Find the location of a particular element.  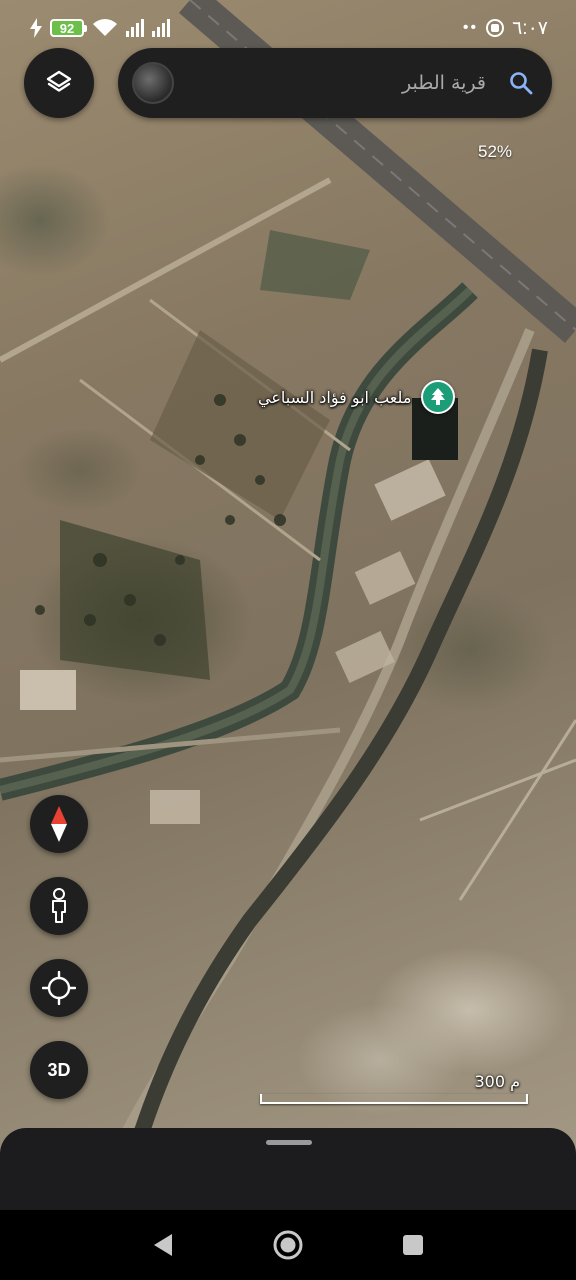

layers-button is located at coordinates (59, 83).